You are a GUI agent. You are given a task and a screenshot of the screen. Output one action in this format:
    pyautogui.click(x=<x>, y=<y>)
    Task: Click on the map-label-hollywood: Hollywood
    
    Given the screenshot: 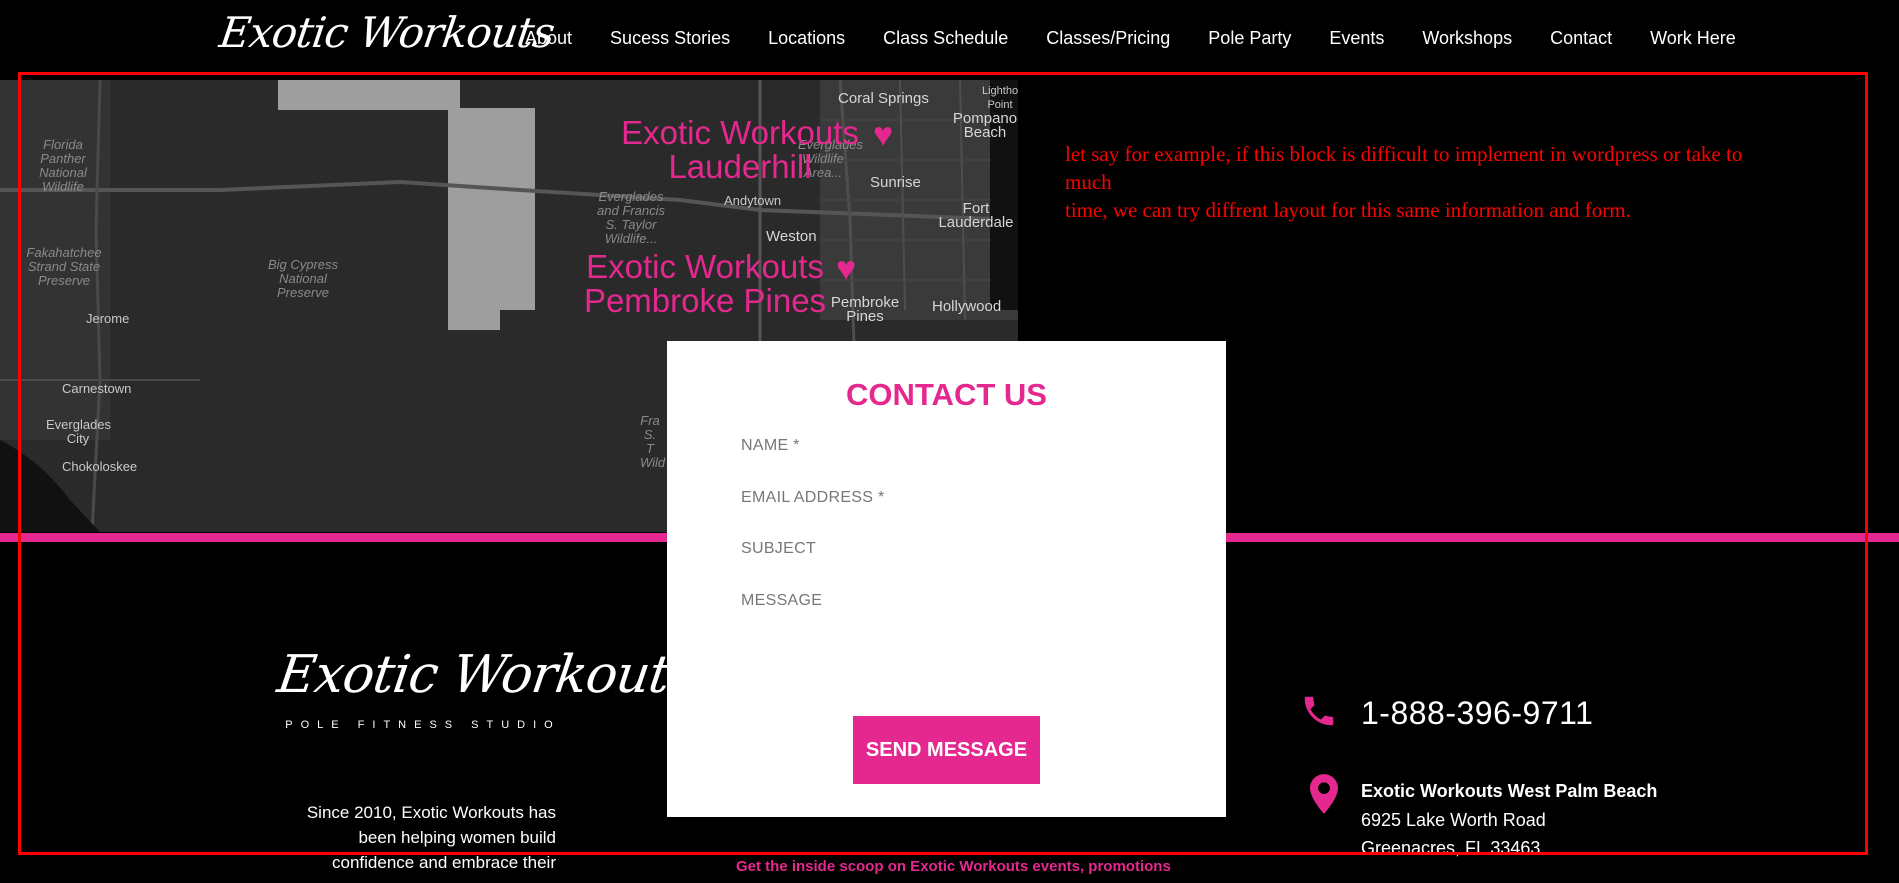 What is the action you would take?
    pyautogui.click(x=967, y=306)
    